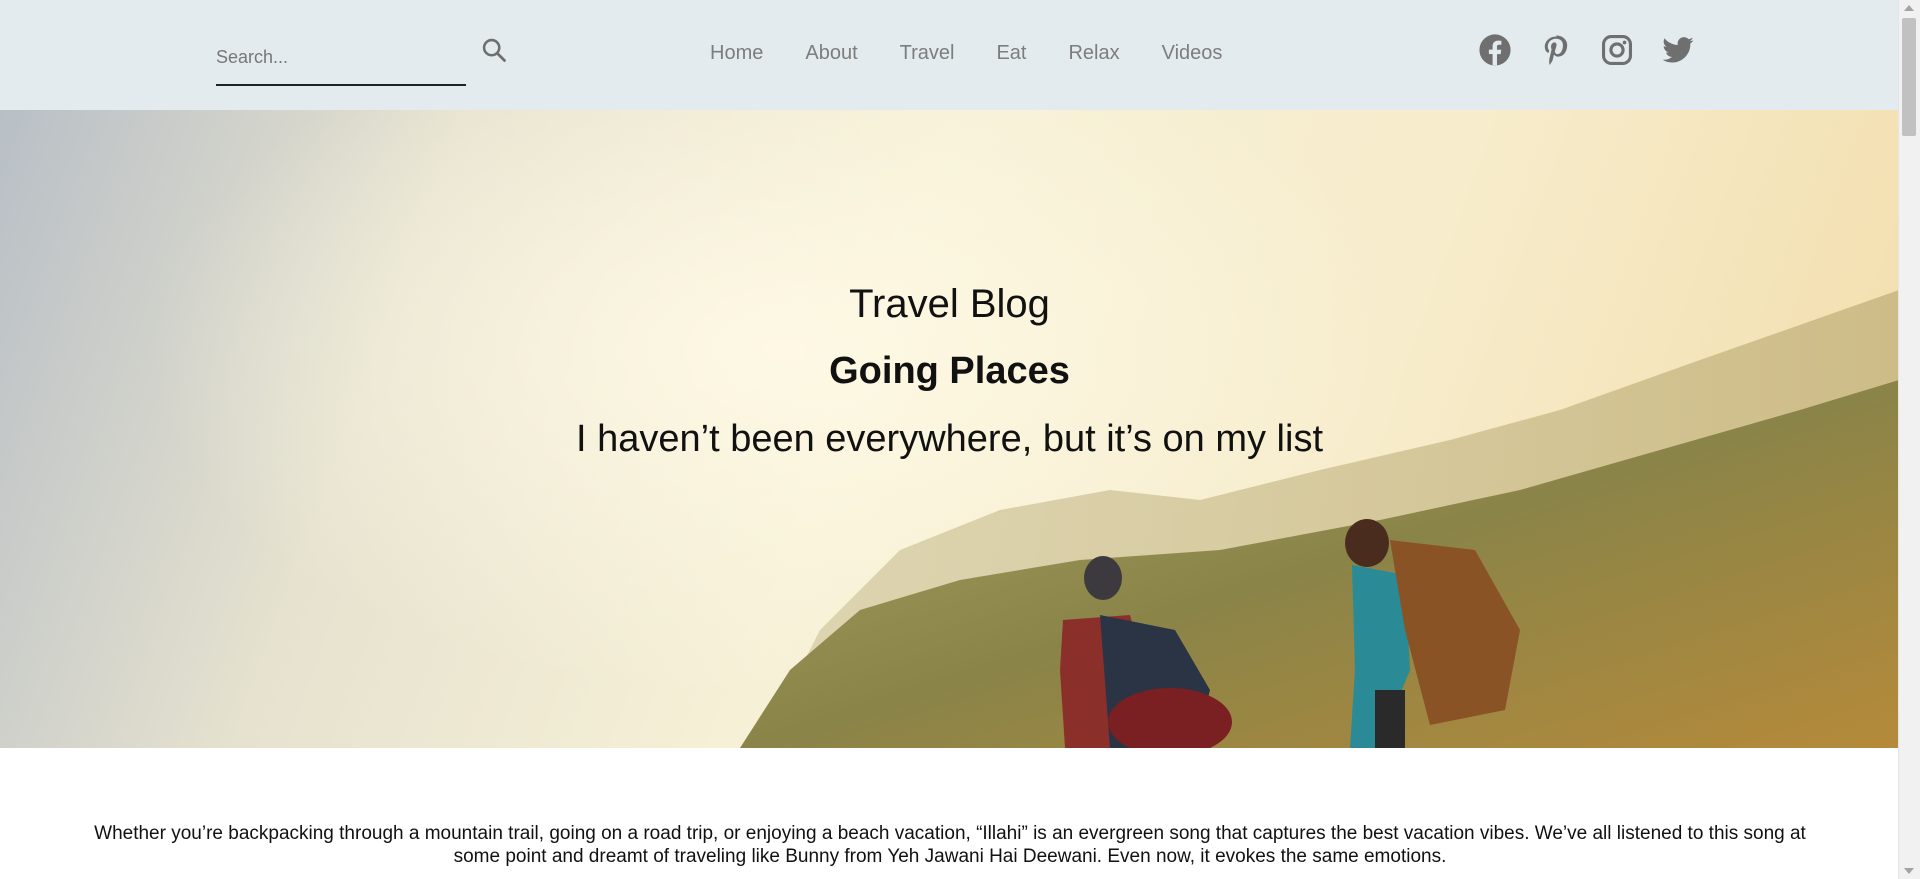 This screenshot has width=1920, height=879. What do you see at coordinates (949, 304) in the screenshot?
I see `hero-title: Travel Blog` at bounding box center [949, 304].